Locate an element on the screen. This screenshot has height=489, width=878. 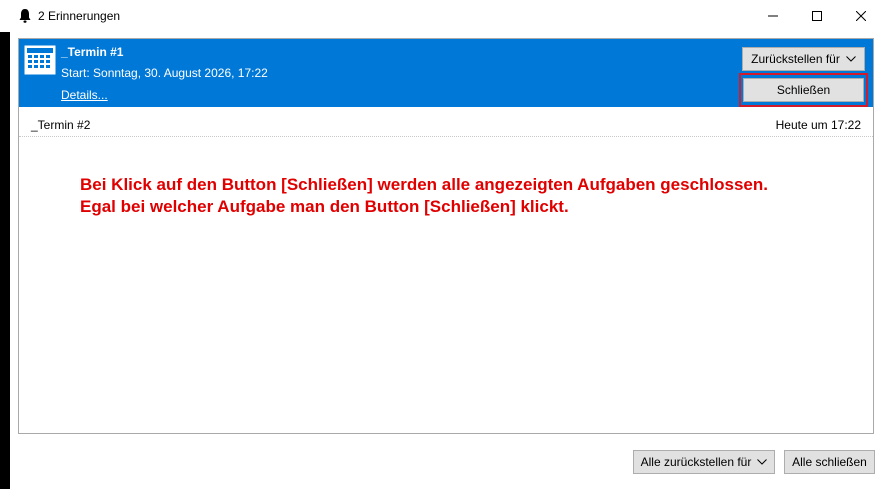
dismiss-all-button: Alle schließen is located at coordinates (829, 462).